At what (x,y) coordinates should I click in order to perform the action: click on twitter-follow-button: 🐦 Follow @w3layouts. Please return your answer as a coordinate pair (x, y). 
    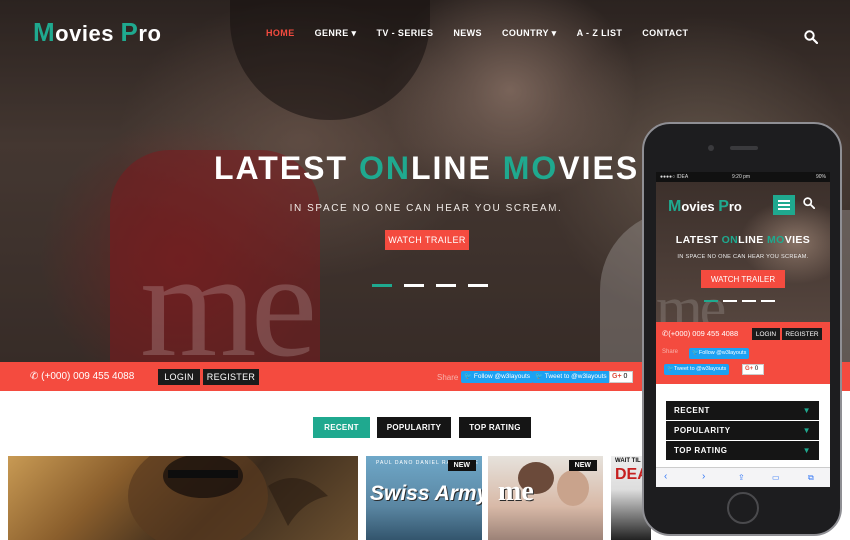
    Looking at the image, I should click on (497, 377).